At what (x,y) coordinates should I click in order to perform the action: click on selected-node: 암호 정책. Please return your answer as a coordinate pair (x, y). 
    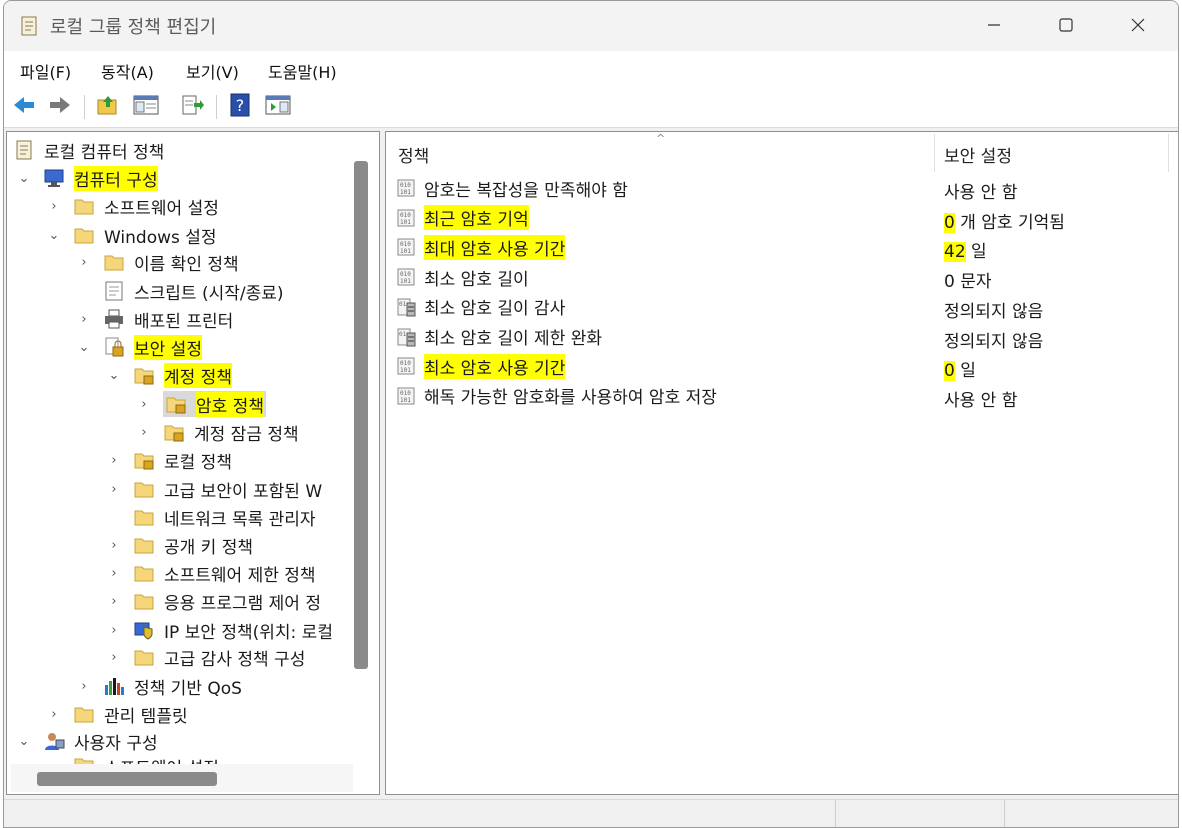
    Looking at the image, I should click on (214, 404).